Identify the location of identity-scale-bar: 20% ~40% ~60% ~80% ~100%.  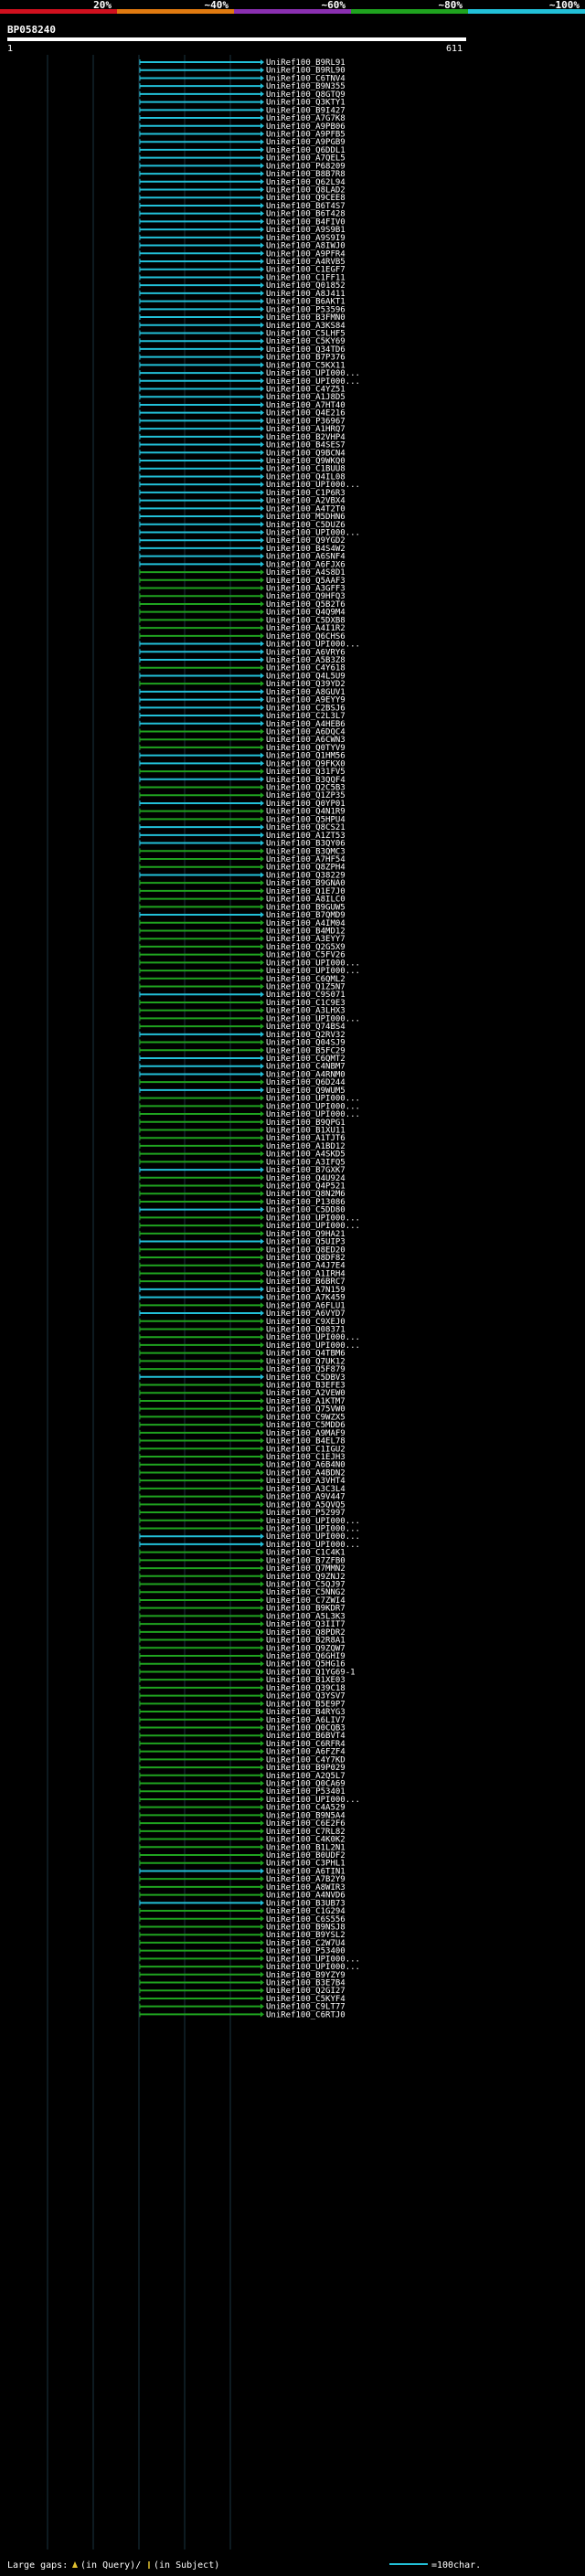
(293, 7).